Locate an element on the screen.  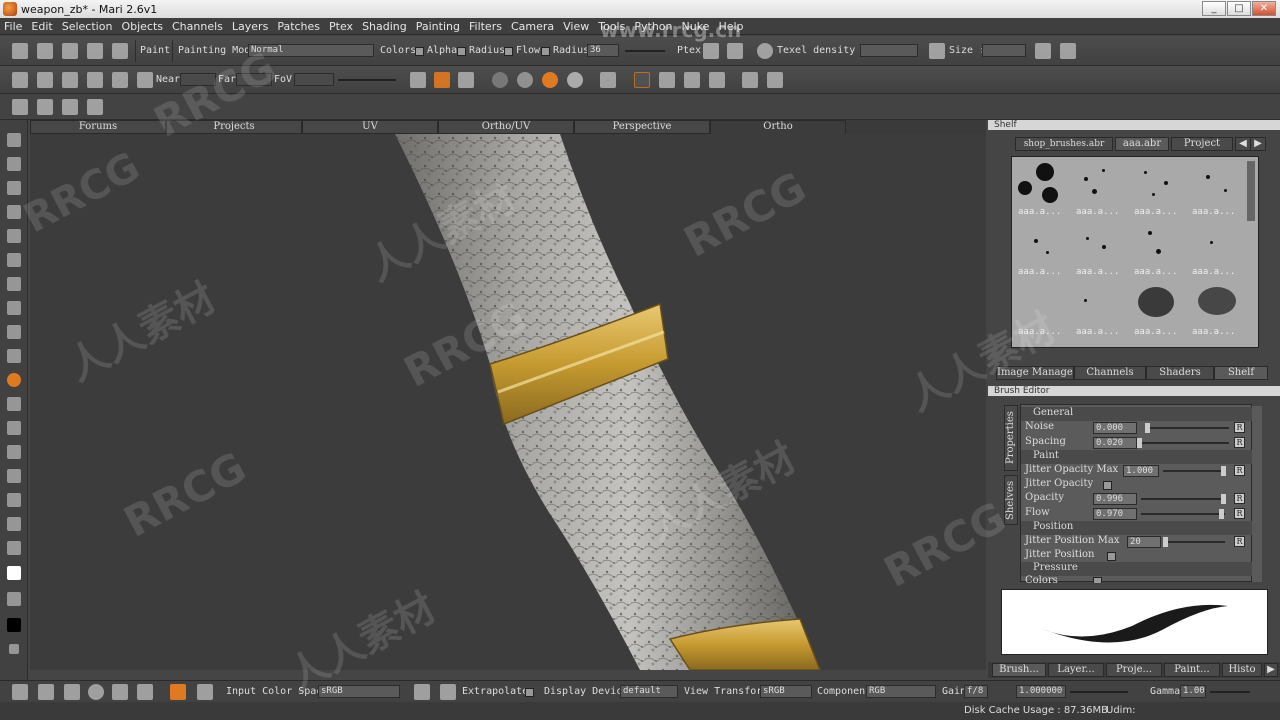
align-icon is located at coordinates (667, 80).